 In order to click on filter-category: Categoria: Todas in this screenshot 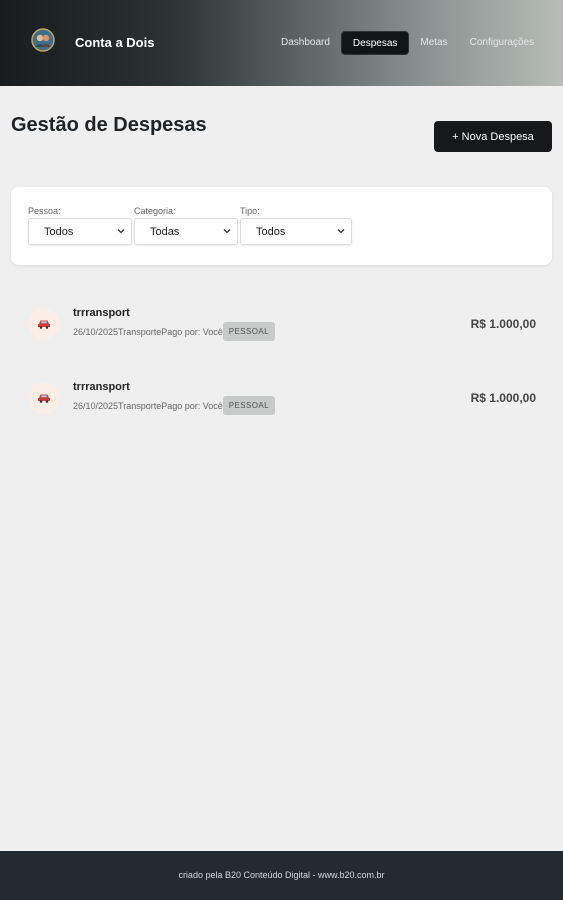, I will do `click(186, 225)`.